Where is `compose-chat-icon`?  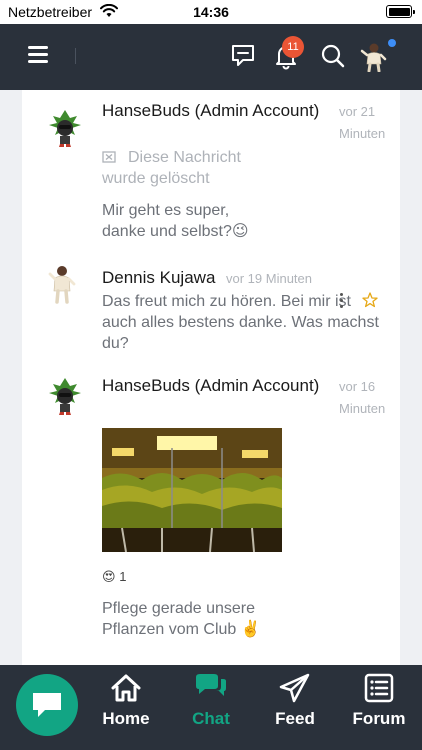
compose-chat-icon is located at coordinates (47, 705).